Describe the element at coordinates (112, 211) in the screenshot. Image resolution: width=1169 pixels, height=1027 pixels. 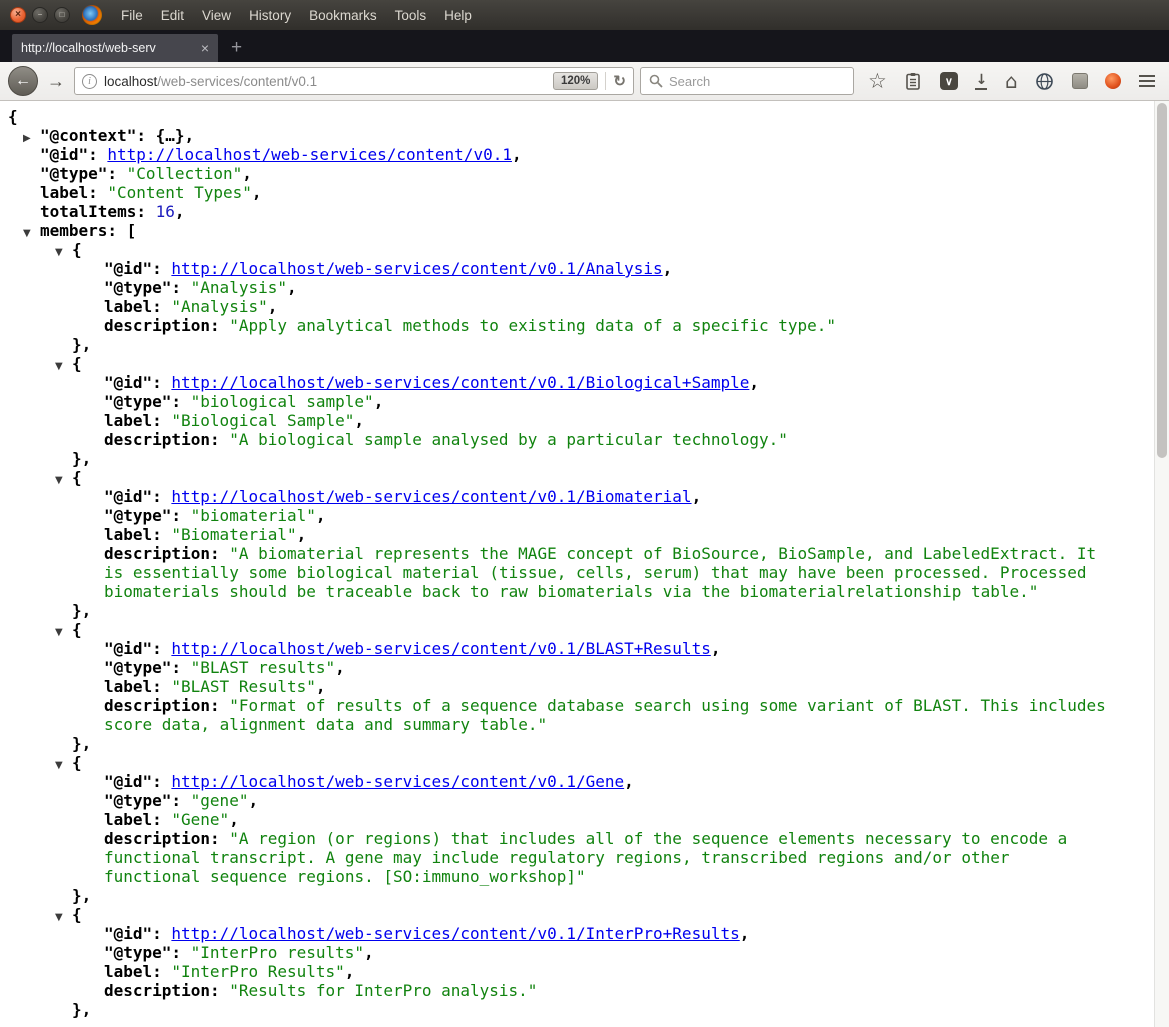
I see `json-line-totalitems: totalItems: 16,` at that location.